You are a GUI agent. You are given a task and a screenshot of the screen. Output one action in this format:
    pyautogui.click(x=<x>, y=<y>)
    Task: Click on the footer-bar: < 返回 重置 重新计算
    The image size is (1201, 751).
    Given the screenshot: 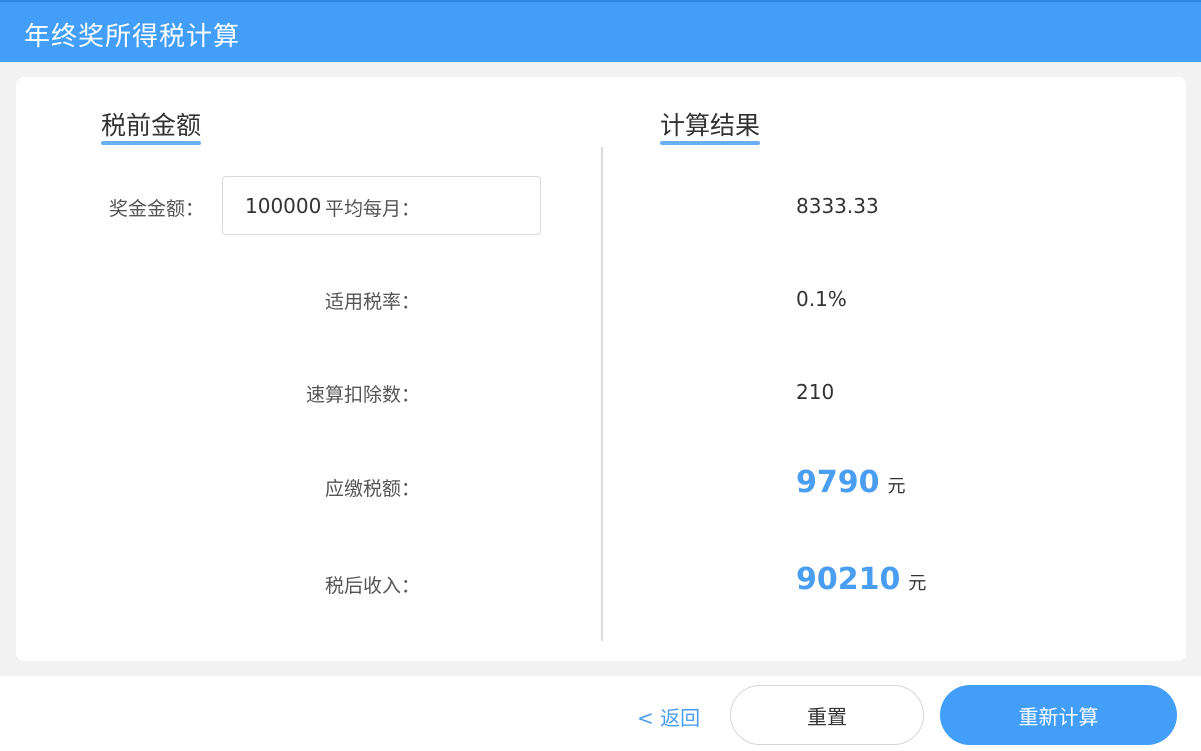 What is the action you would take?
    pyautogui.click(x=600, y=713)
    